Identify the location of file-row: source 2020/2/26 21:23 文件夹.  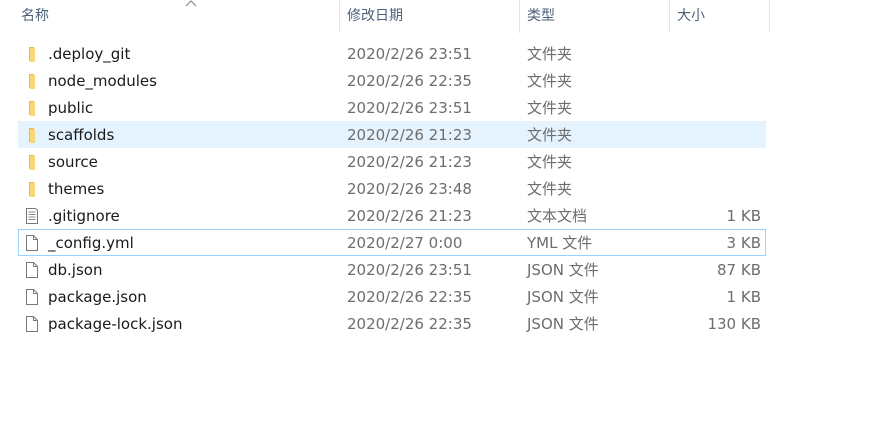
(392, 161).